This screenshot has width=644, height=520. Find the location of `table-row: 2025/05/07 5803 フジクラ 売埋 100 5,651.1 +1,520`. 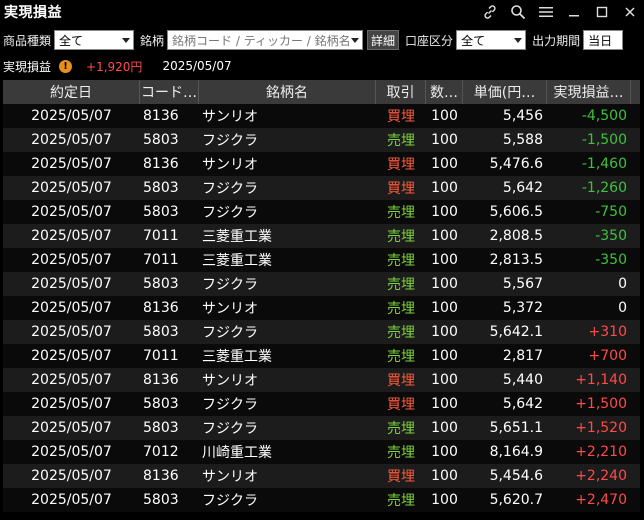

table-row: 2025/05/07 5803 フジクラ 売埋 100 5,651.1 +1,520 is located at coordinates (321, 428).